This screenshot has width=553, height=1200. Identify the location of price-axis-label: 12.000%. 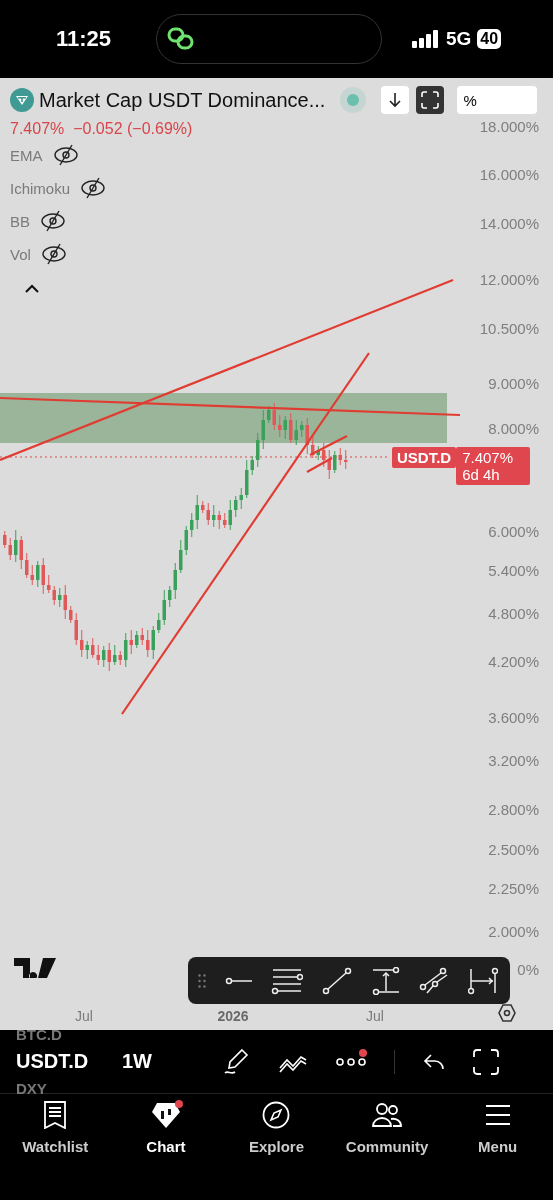
(509, 280).